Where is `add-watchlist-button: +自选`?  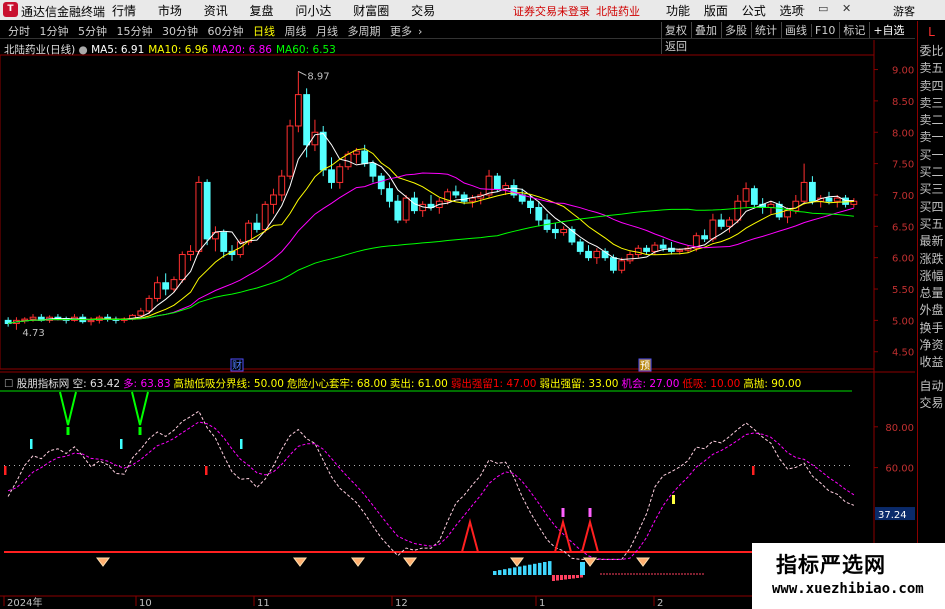
add-watchlist-button: +自选 is located at coordinates (888, 30).